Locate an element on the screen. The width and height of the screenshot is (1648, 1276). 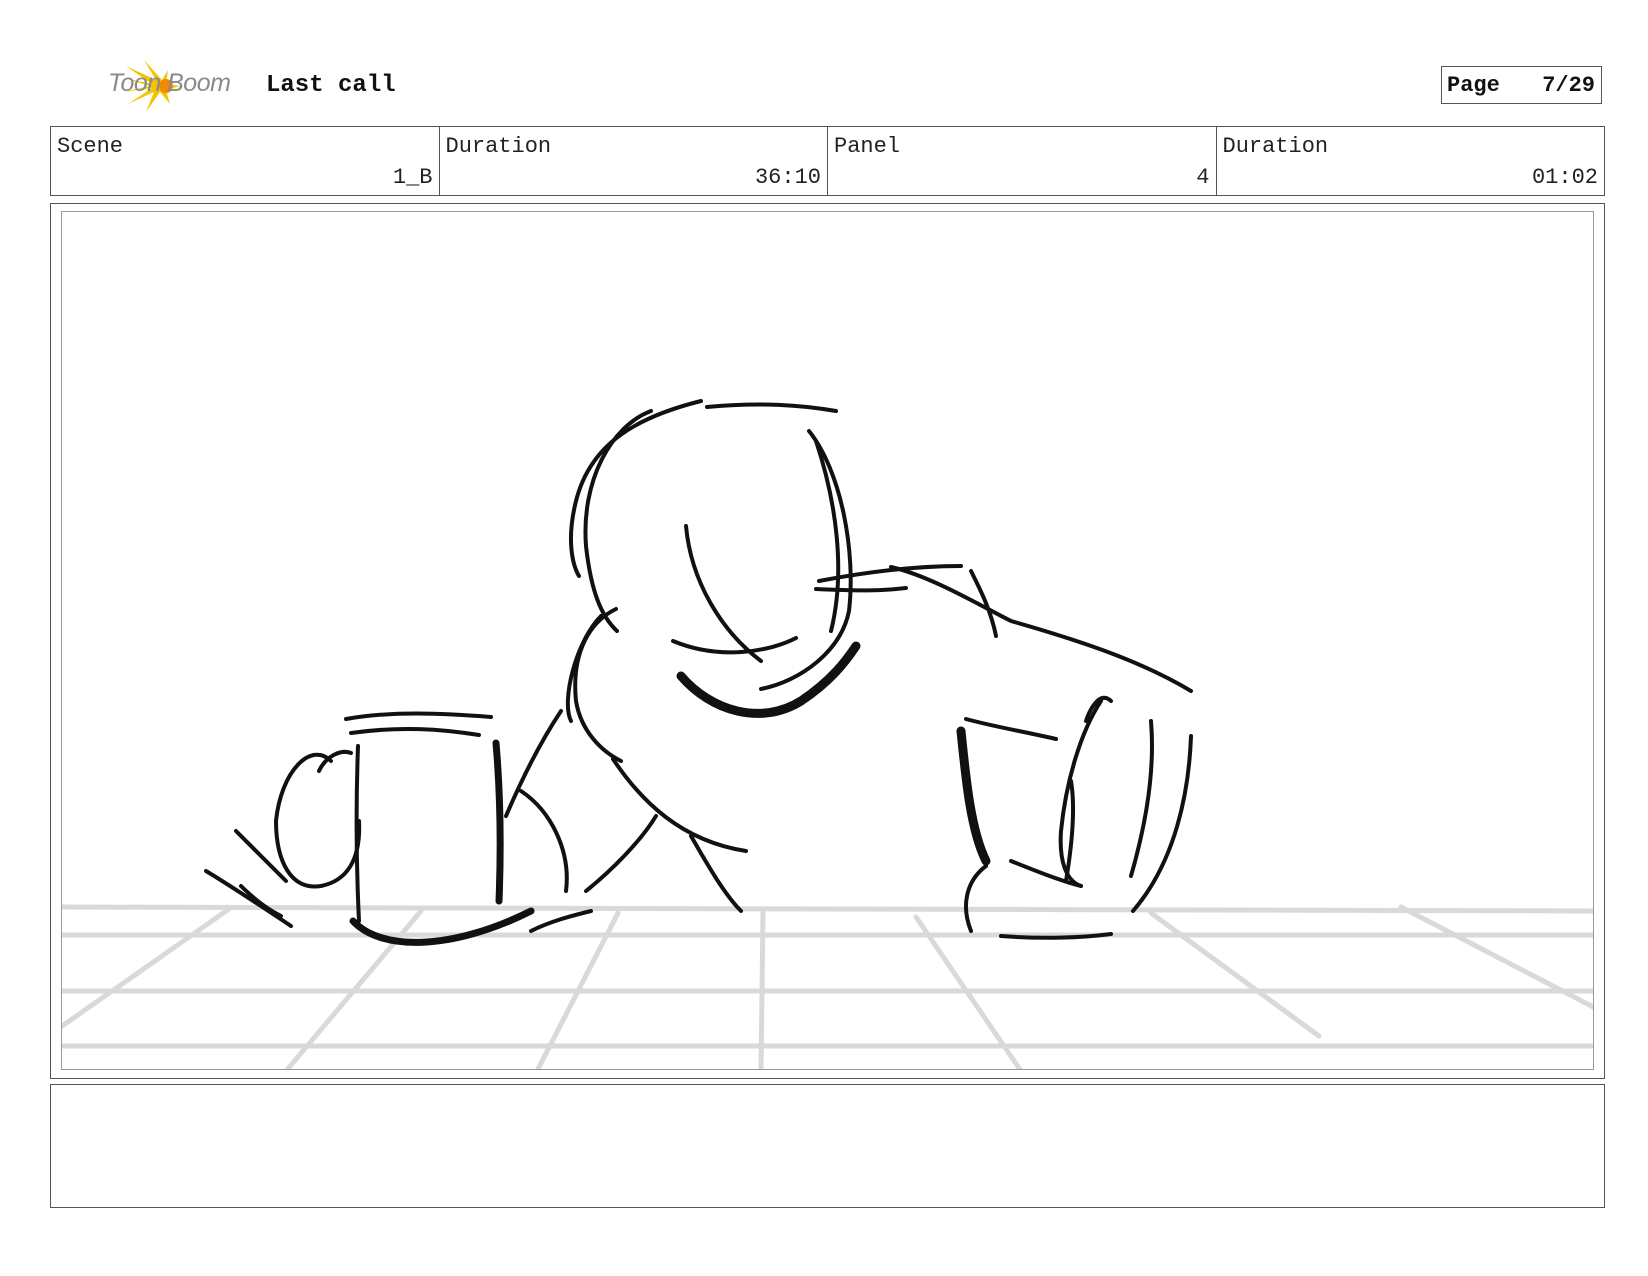
scene-duration-value: 36:10 is located at coordinates (787, 177).